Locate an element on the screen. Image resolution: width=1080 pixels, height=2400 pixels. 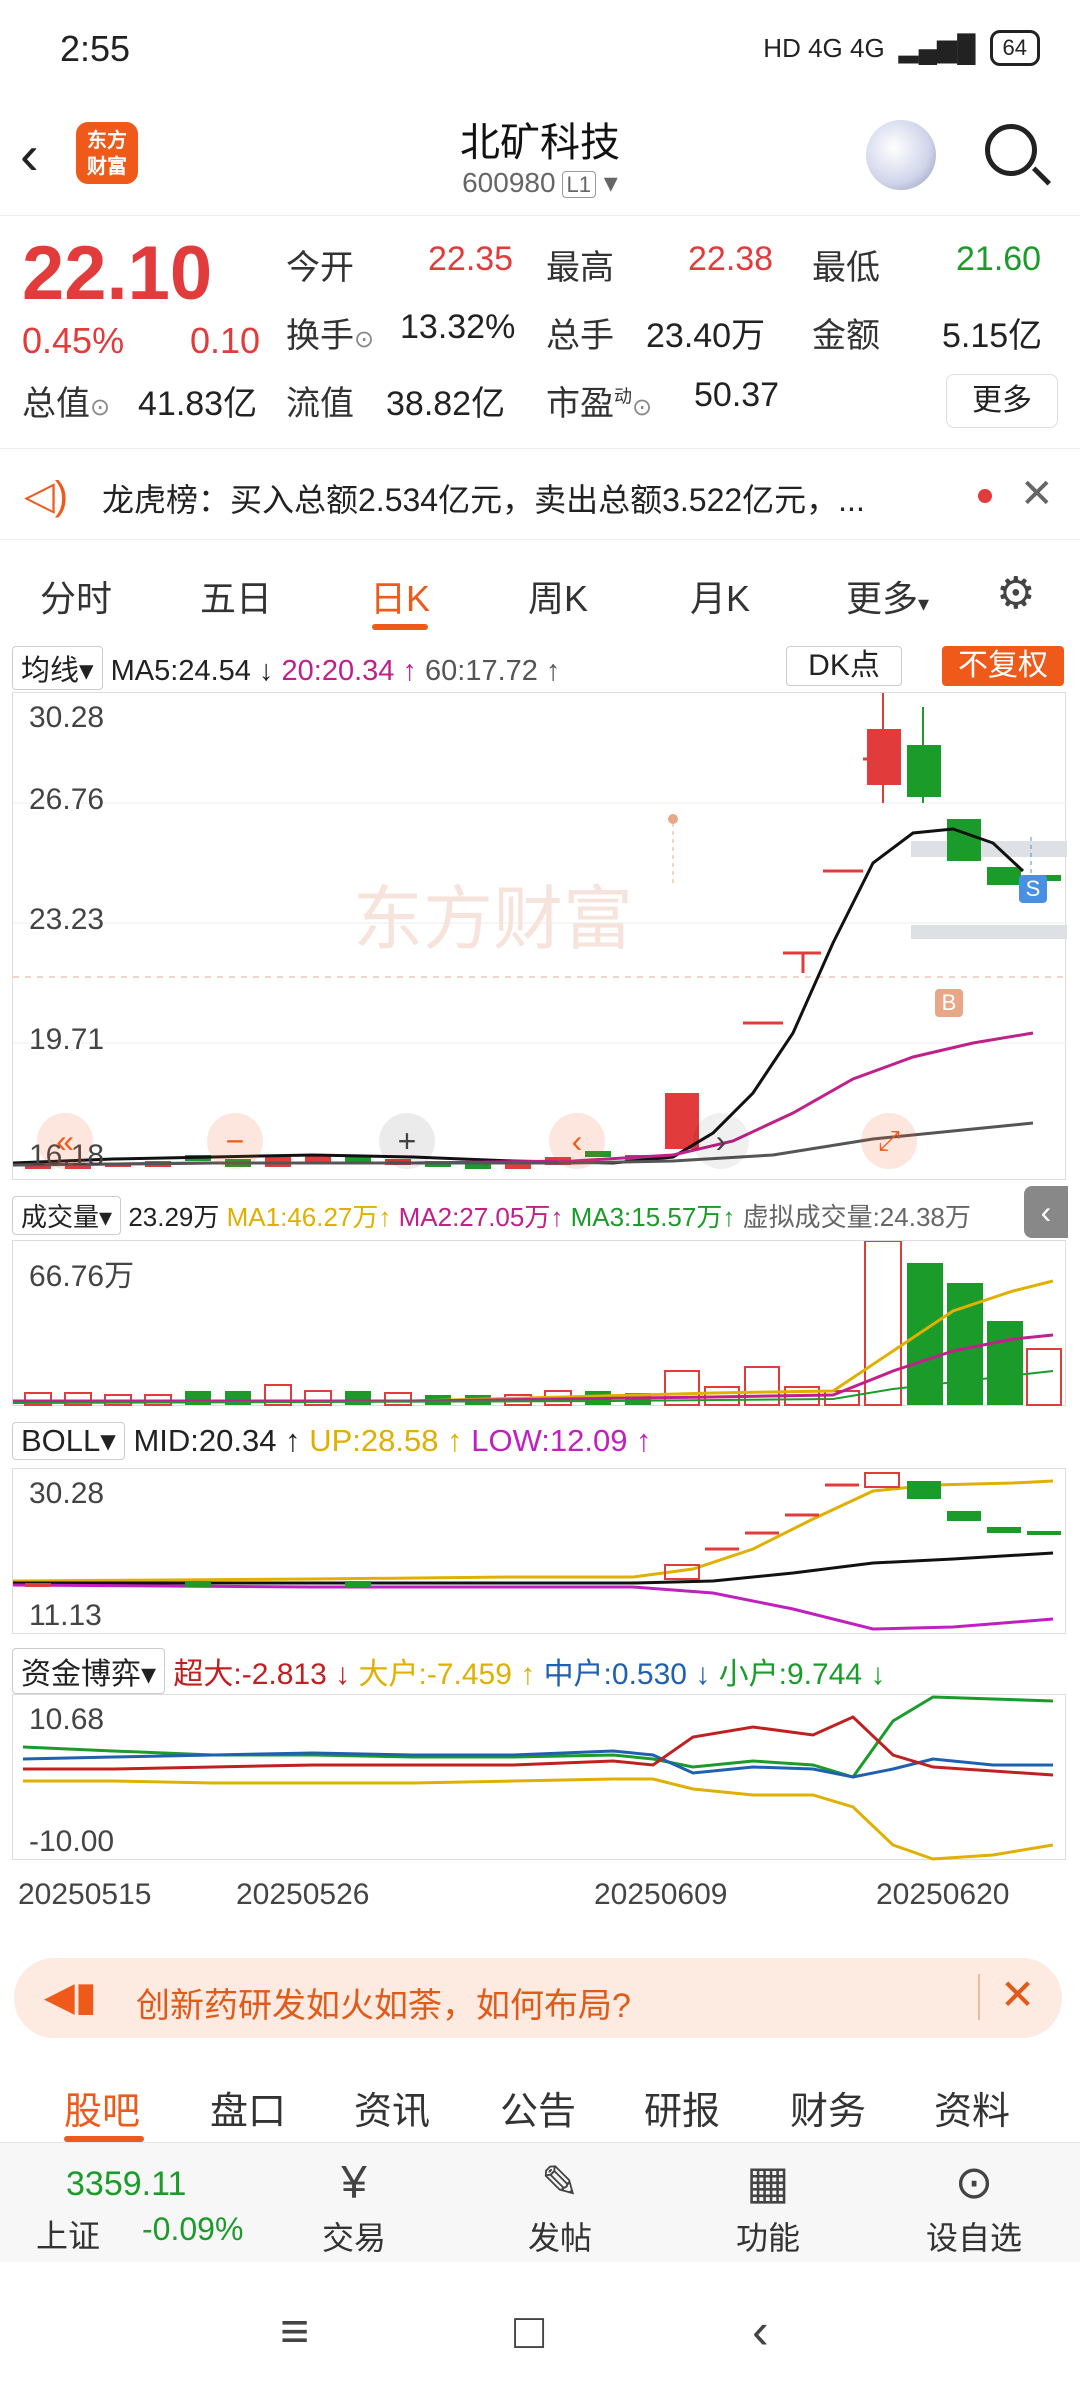
date-label: 20250620 is located at coordinates (943, 1894).